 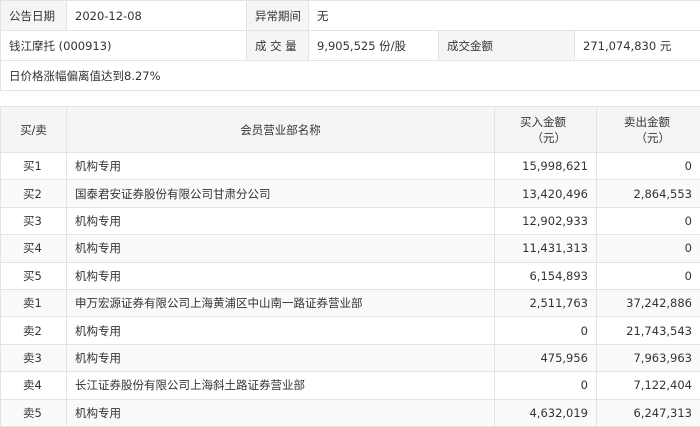 What do you see at coordinates (648, 385) in the screenshot?
I see `row-sell-amount: 7,122,404` at bounding box center [648, 385].